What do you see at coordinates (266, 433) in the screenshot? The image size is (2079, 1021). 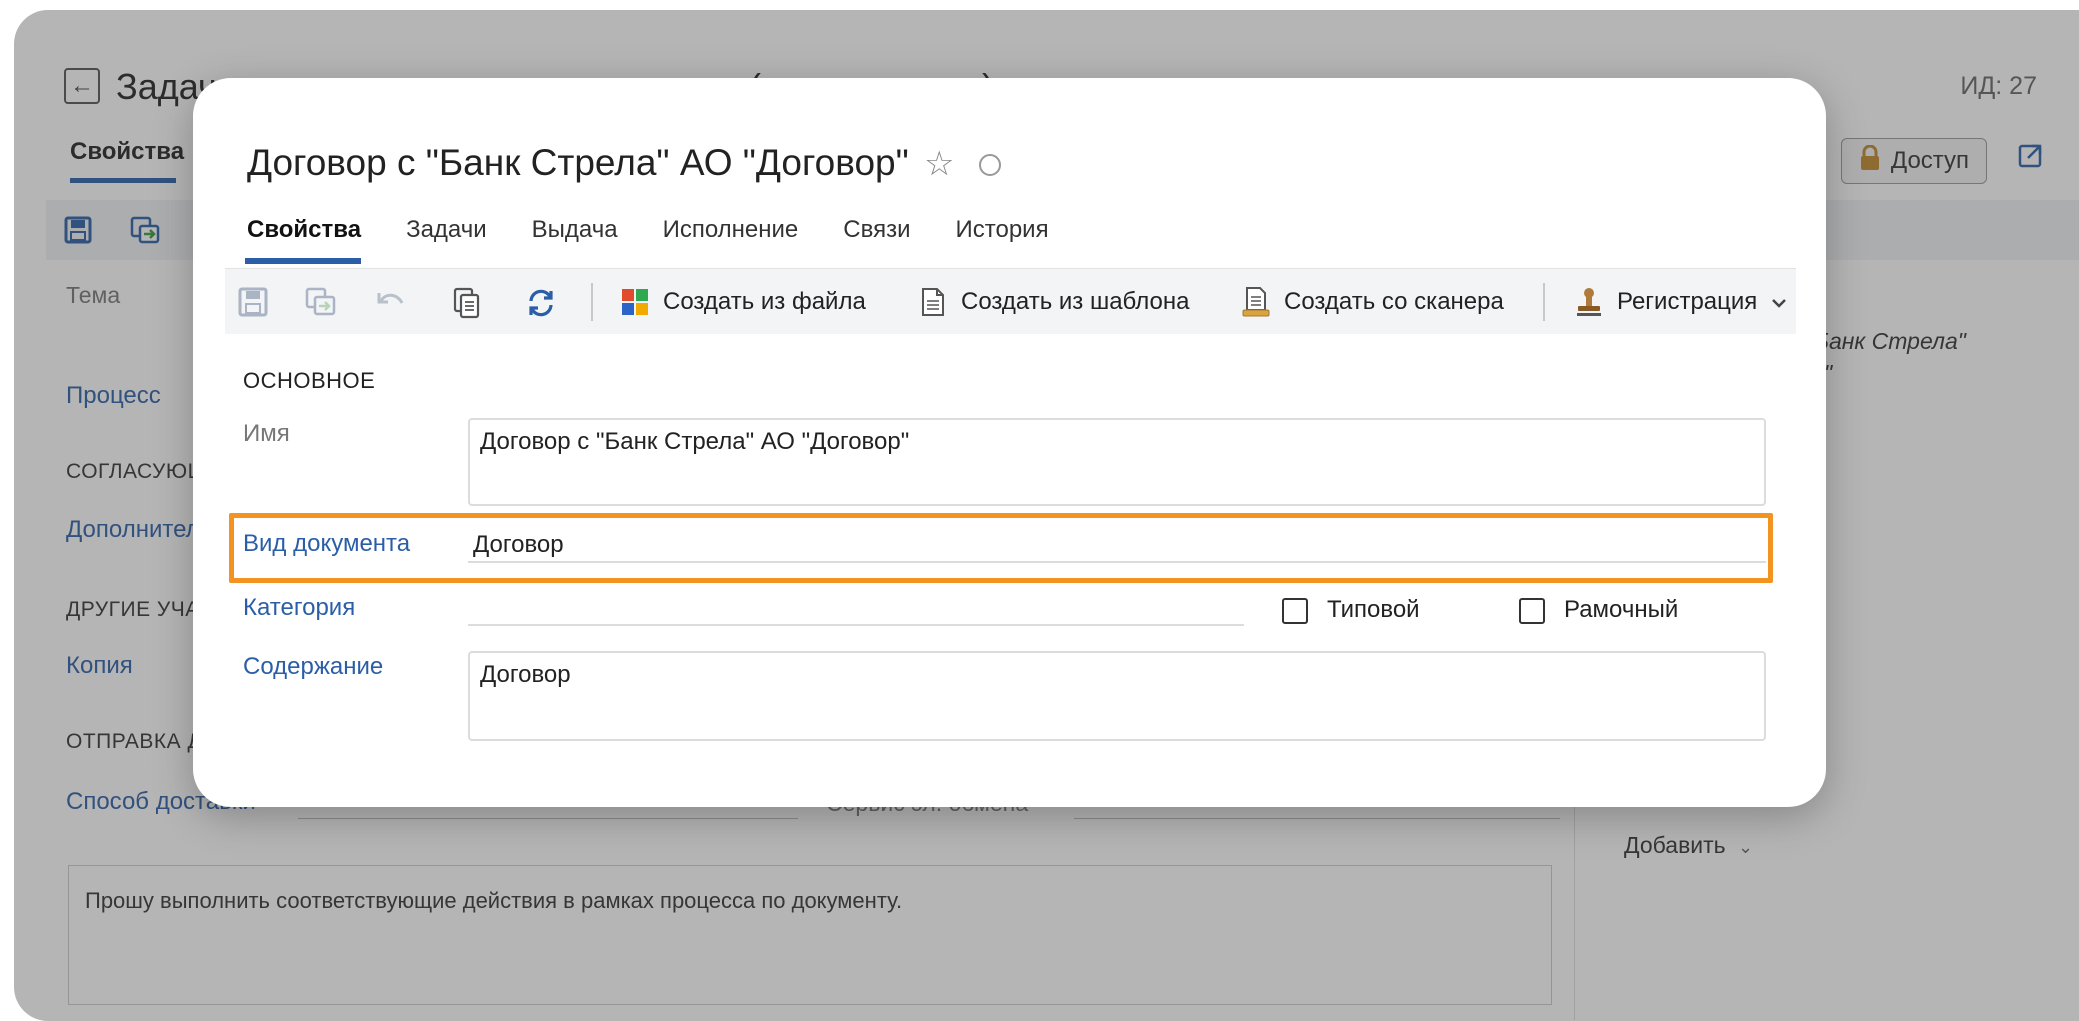 I see `name-label: Имя` at bounding box center [266, 433].